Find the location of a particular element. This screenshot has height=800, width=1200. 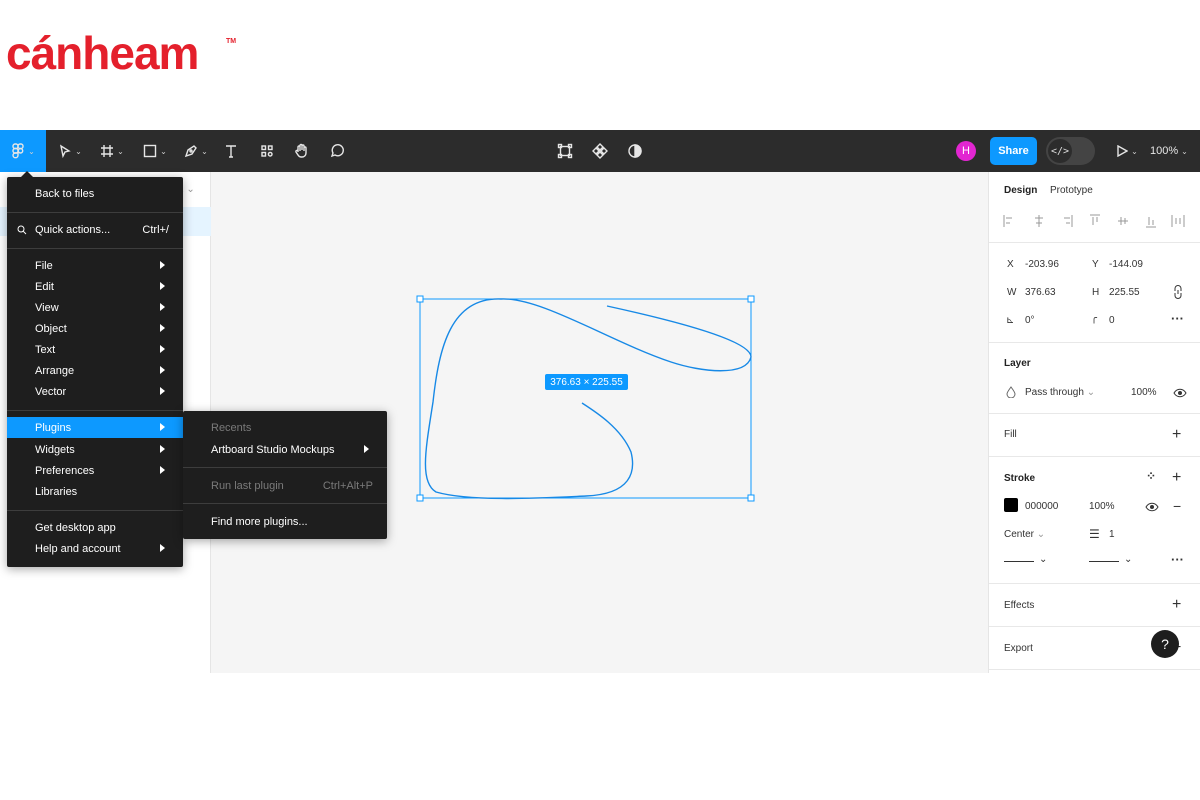

vector-path is located at coordinates (588, 399).